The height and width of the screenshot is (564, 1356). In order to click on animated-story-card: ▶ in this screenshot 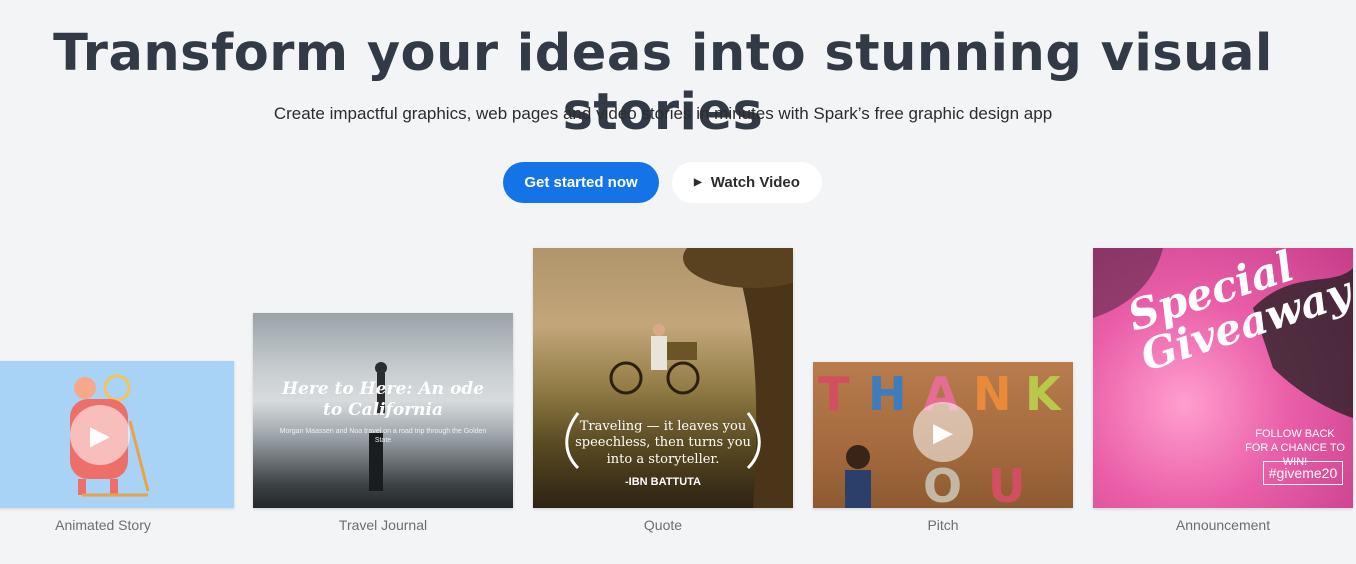, I will do `click(117, 434)`.